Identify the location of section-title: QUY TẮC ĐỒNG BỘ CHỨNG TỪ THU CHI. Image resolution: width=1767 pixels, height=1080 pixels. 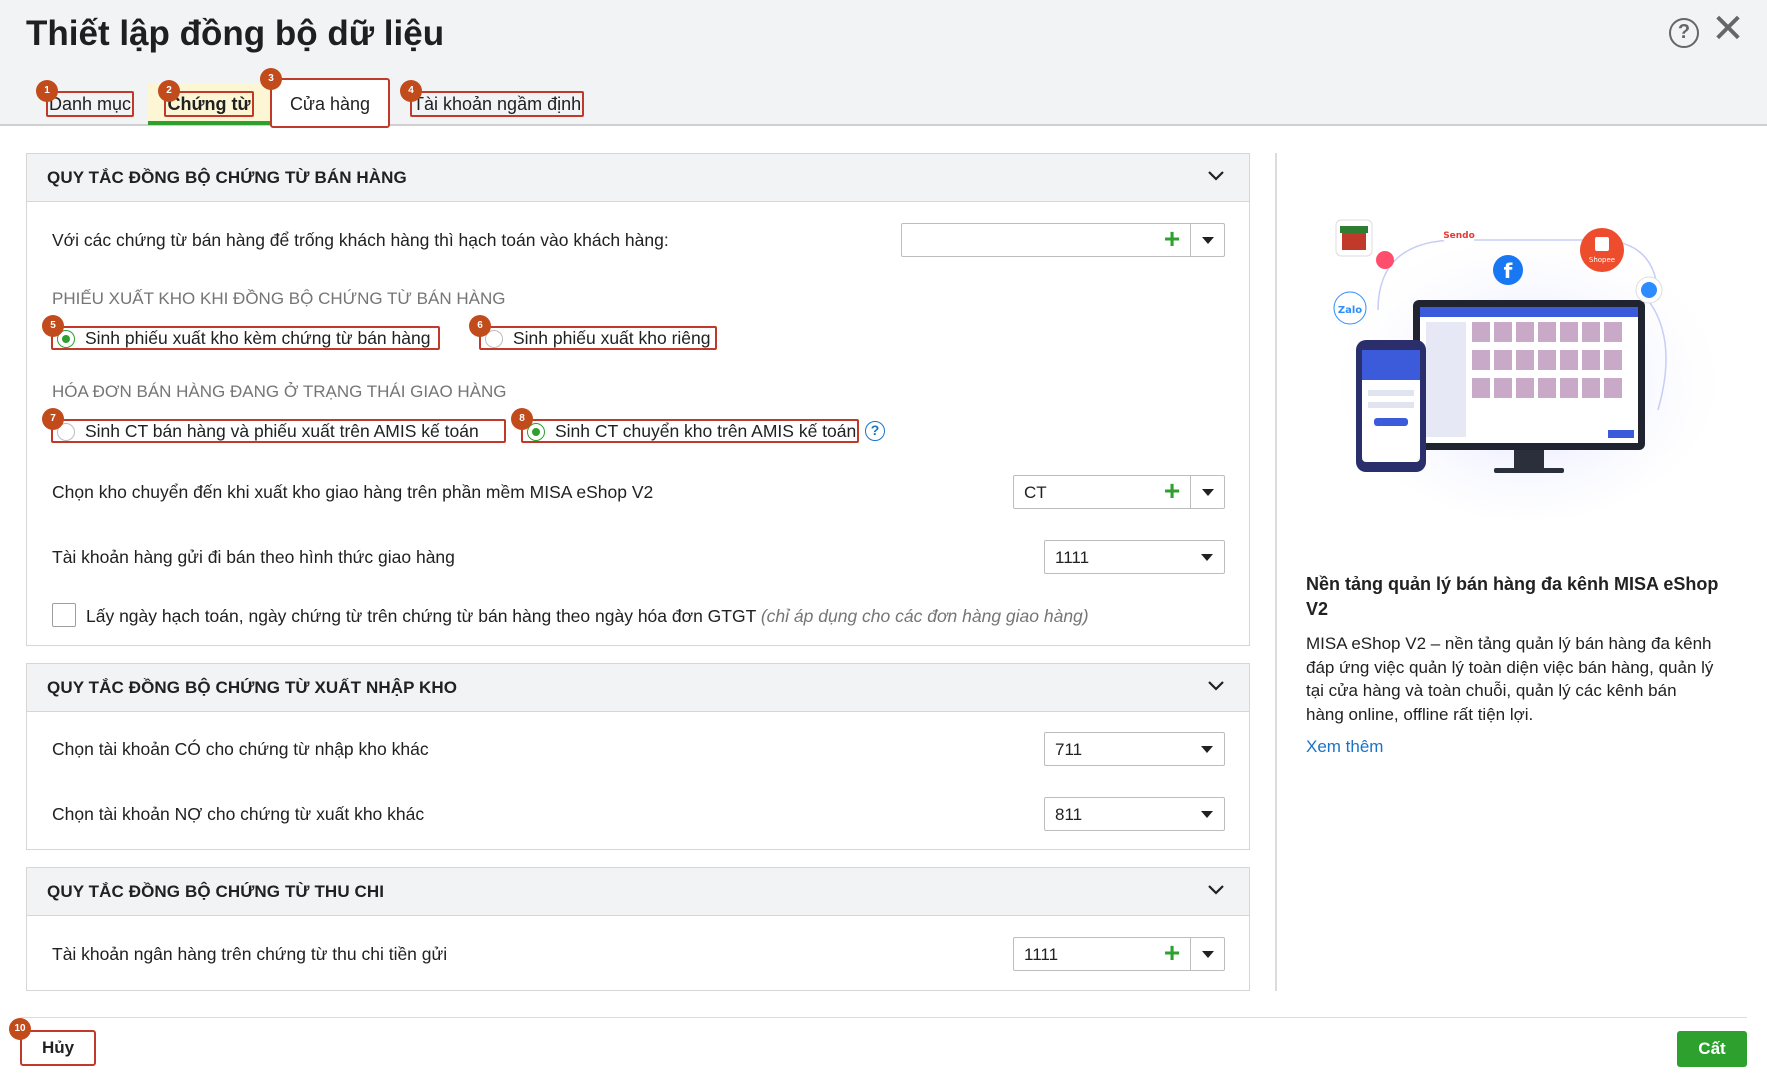
(216, 891).